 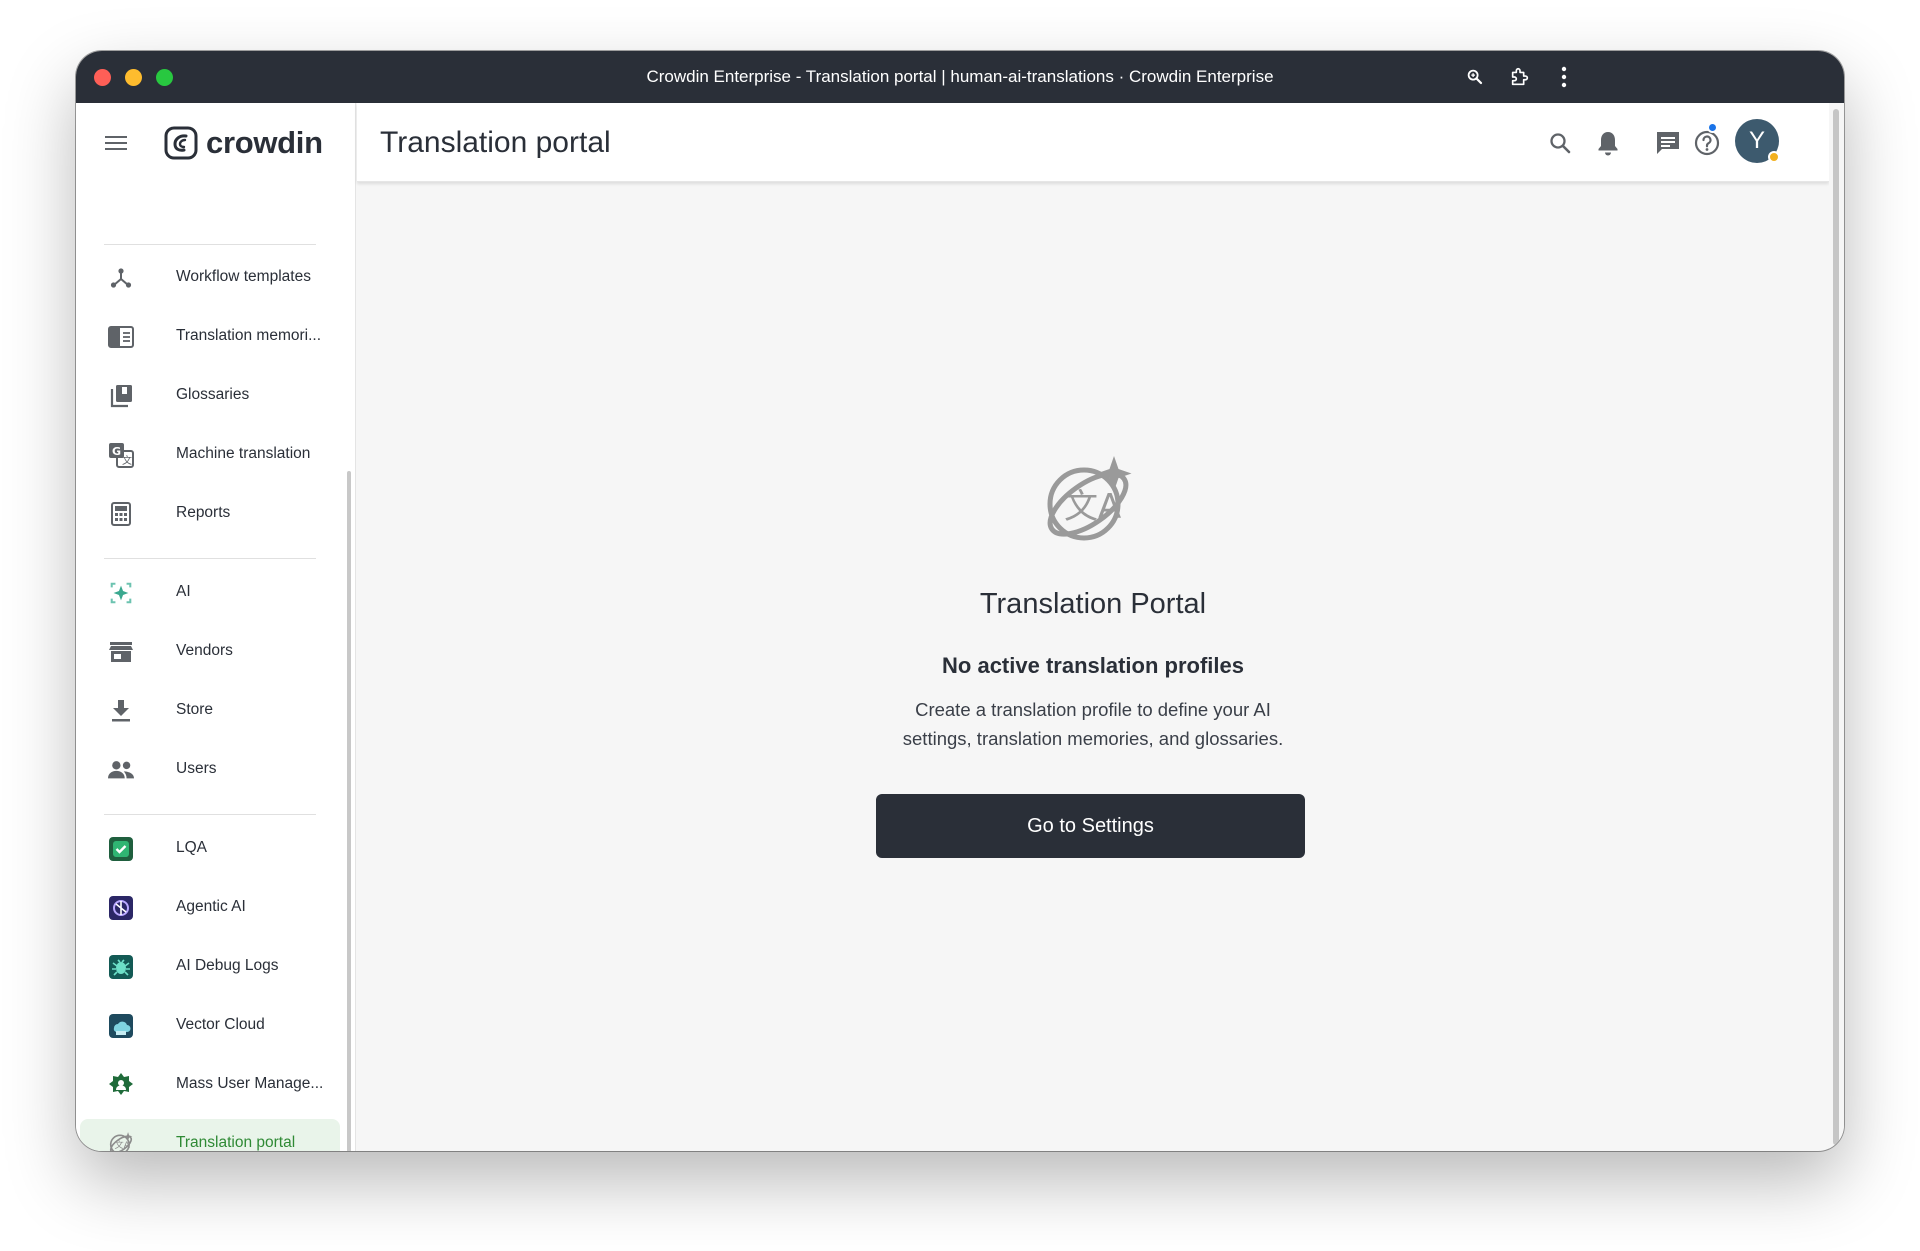 What do you see at coordinates (116, 451) in the screenshot?
I see `svg-text: G` at bounding box center [116, 451].